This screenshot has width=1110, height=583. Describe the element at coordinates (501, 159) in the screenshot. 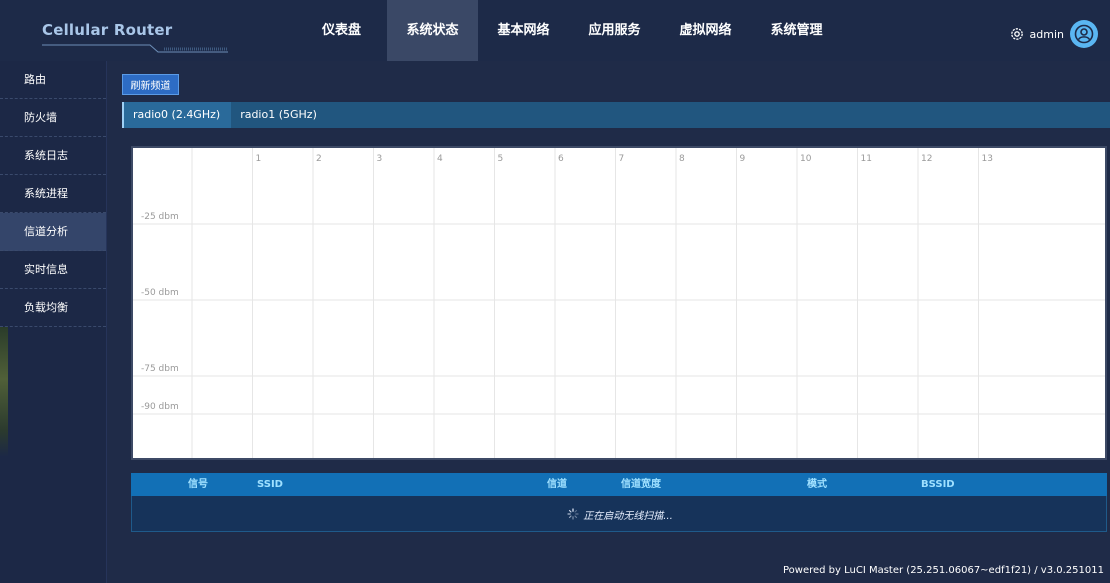

I see `x-tick-label: 5` at that location.